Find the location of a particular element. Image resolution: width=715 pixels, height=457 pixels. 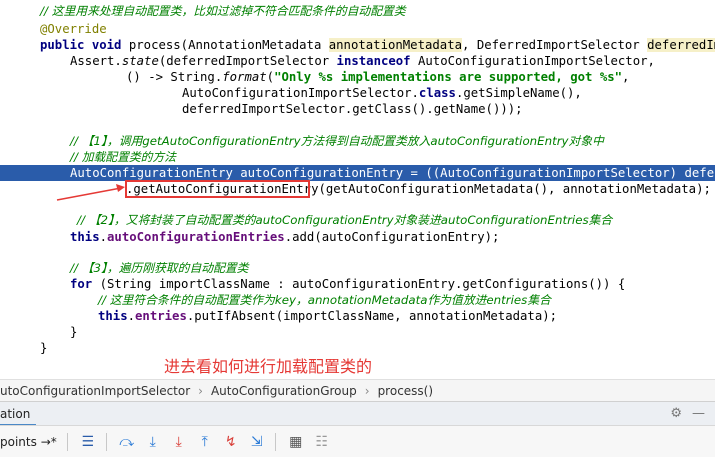

step-out-icon: ⤒ is located at coordinates (205, 442).